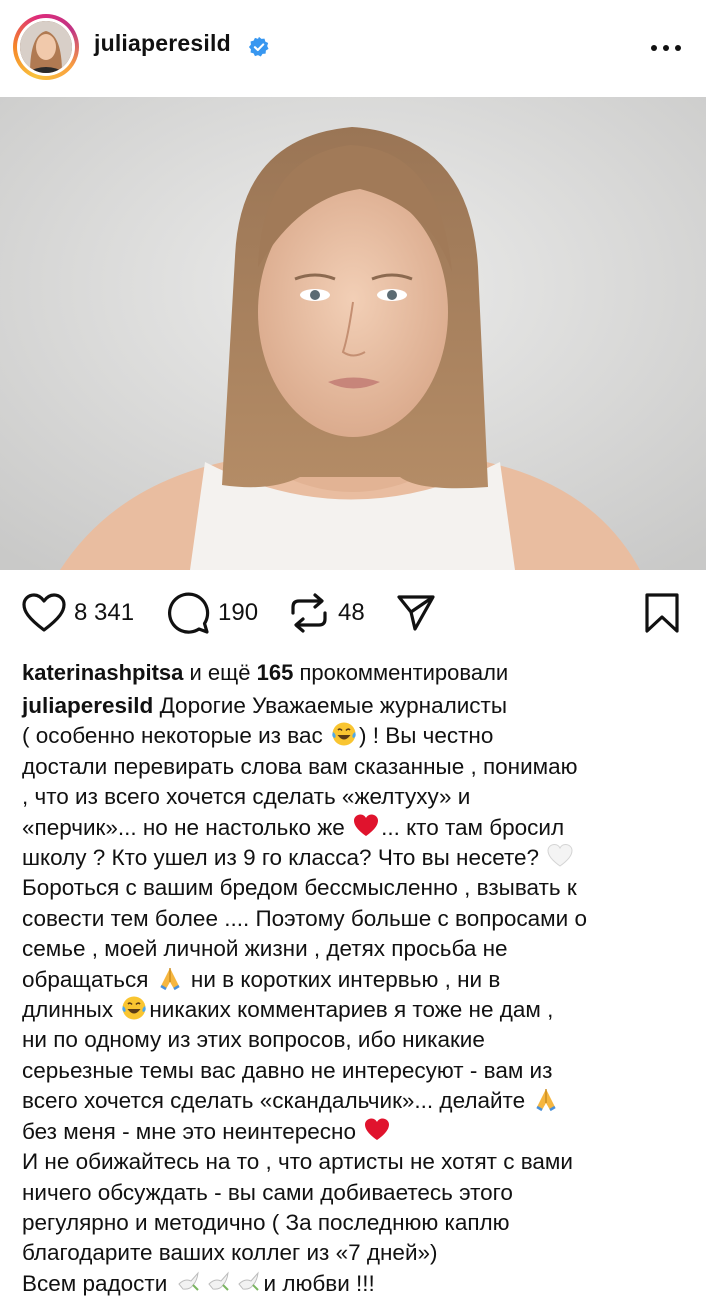  I want to click on comments-summary-mid: и ещё, so click(220, 672).